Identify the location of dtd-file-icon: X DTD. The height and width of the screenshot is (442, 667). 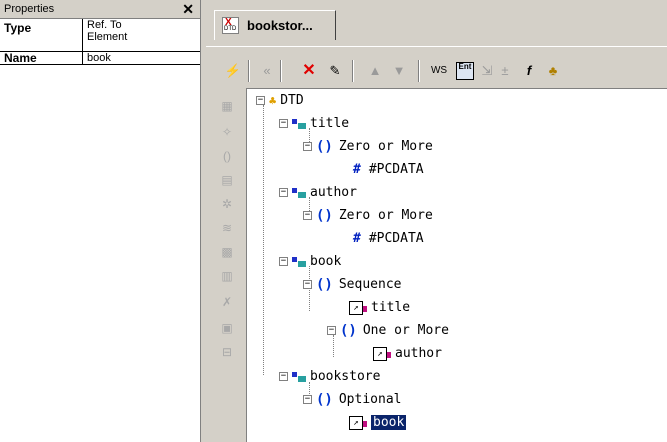
(230, 25).